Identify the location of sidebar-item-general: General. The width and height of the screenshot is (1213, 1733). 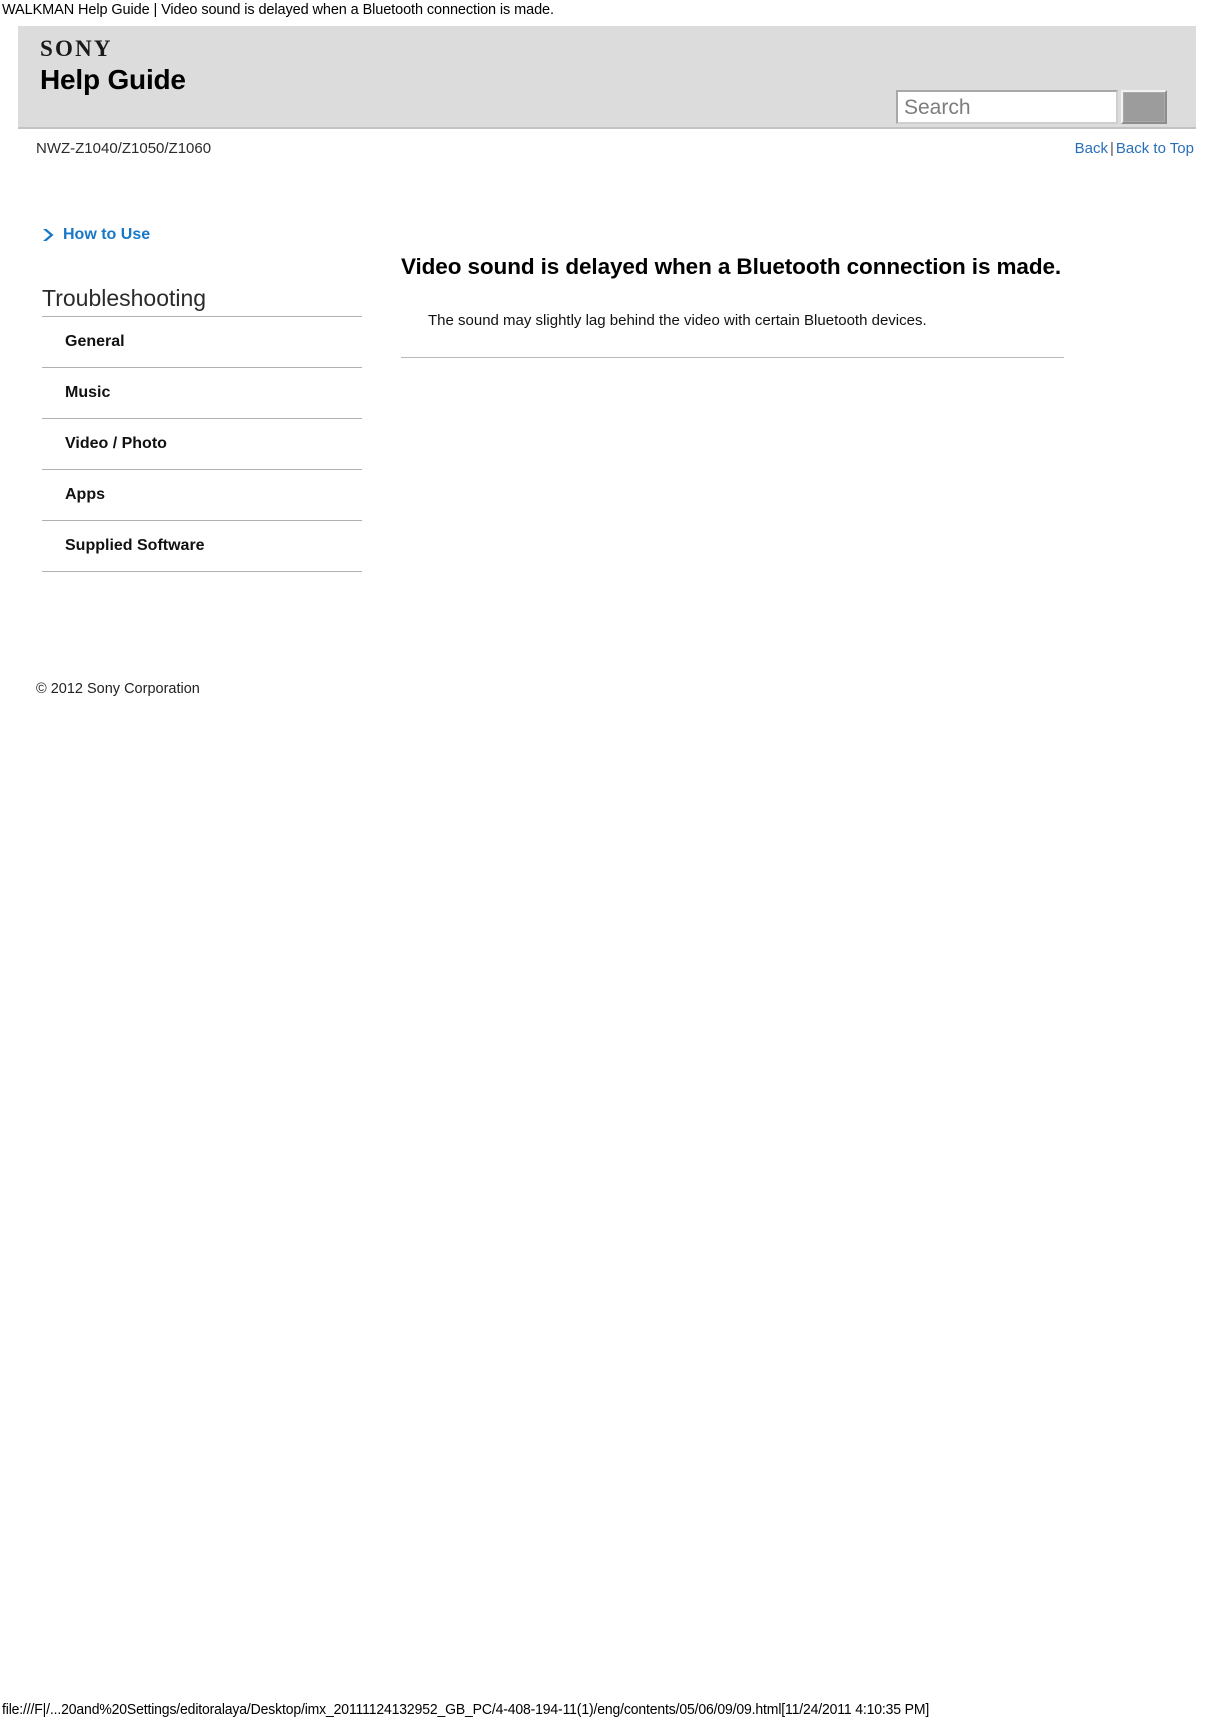
(202, 341).